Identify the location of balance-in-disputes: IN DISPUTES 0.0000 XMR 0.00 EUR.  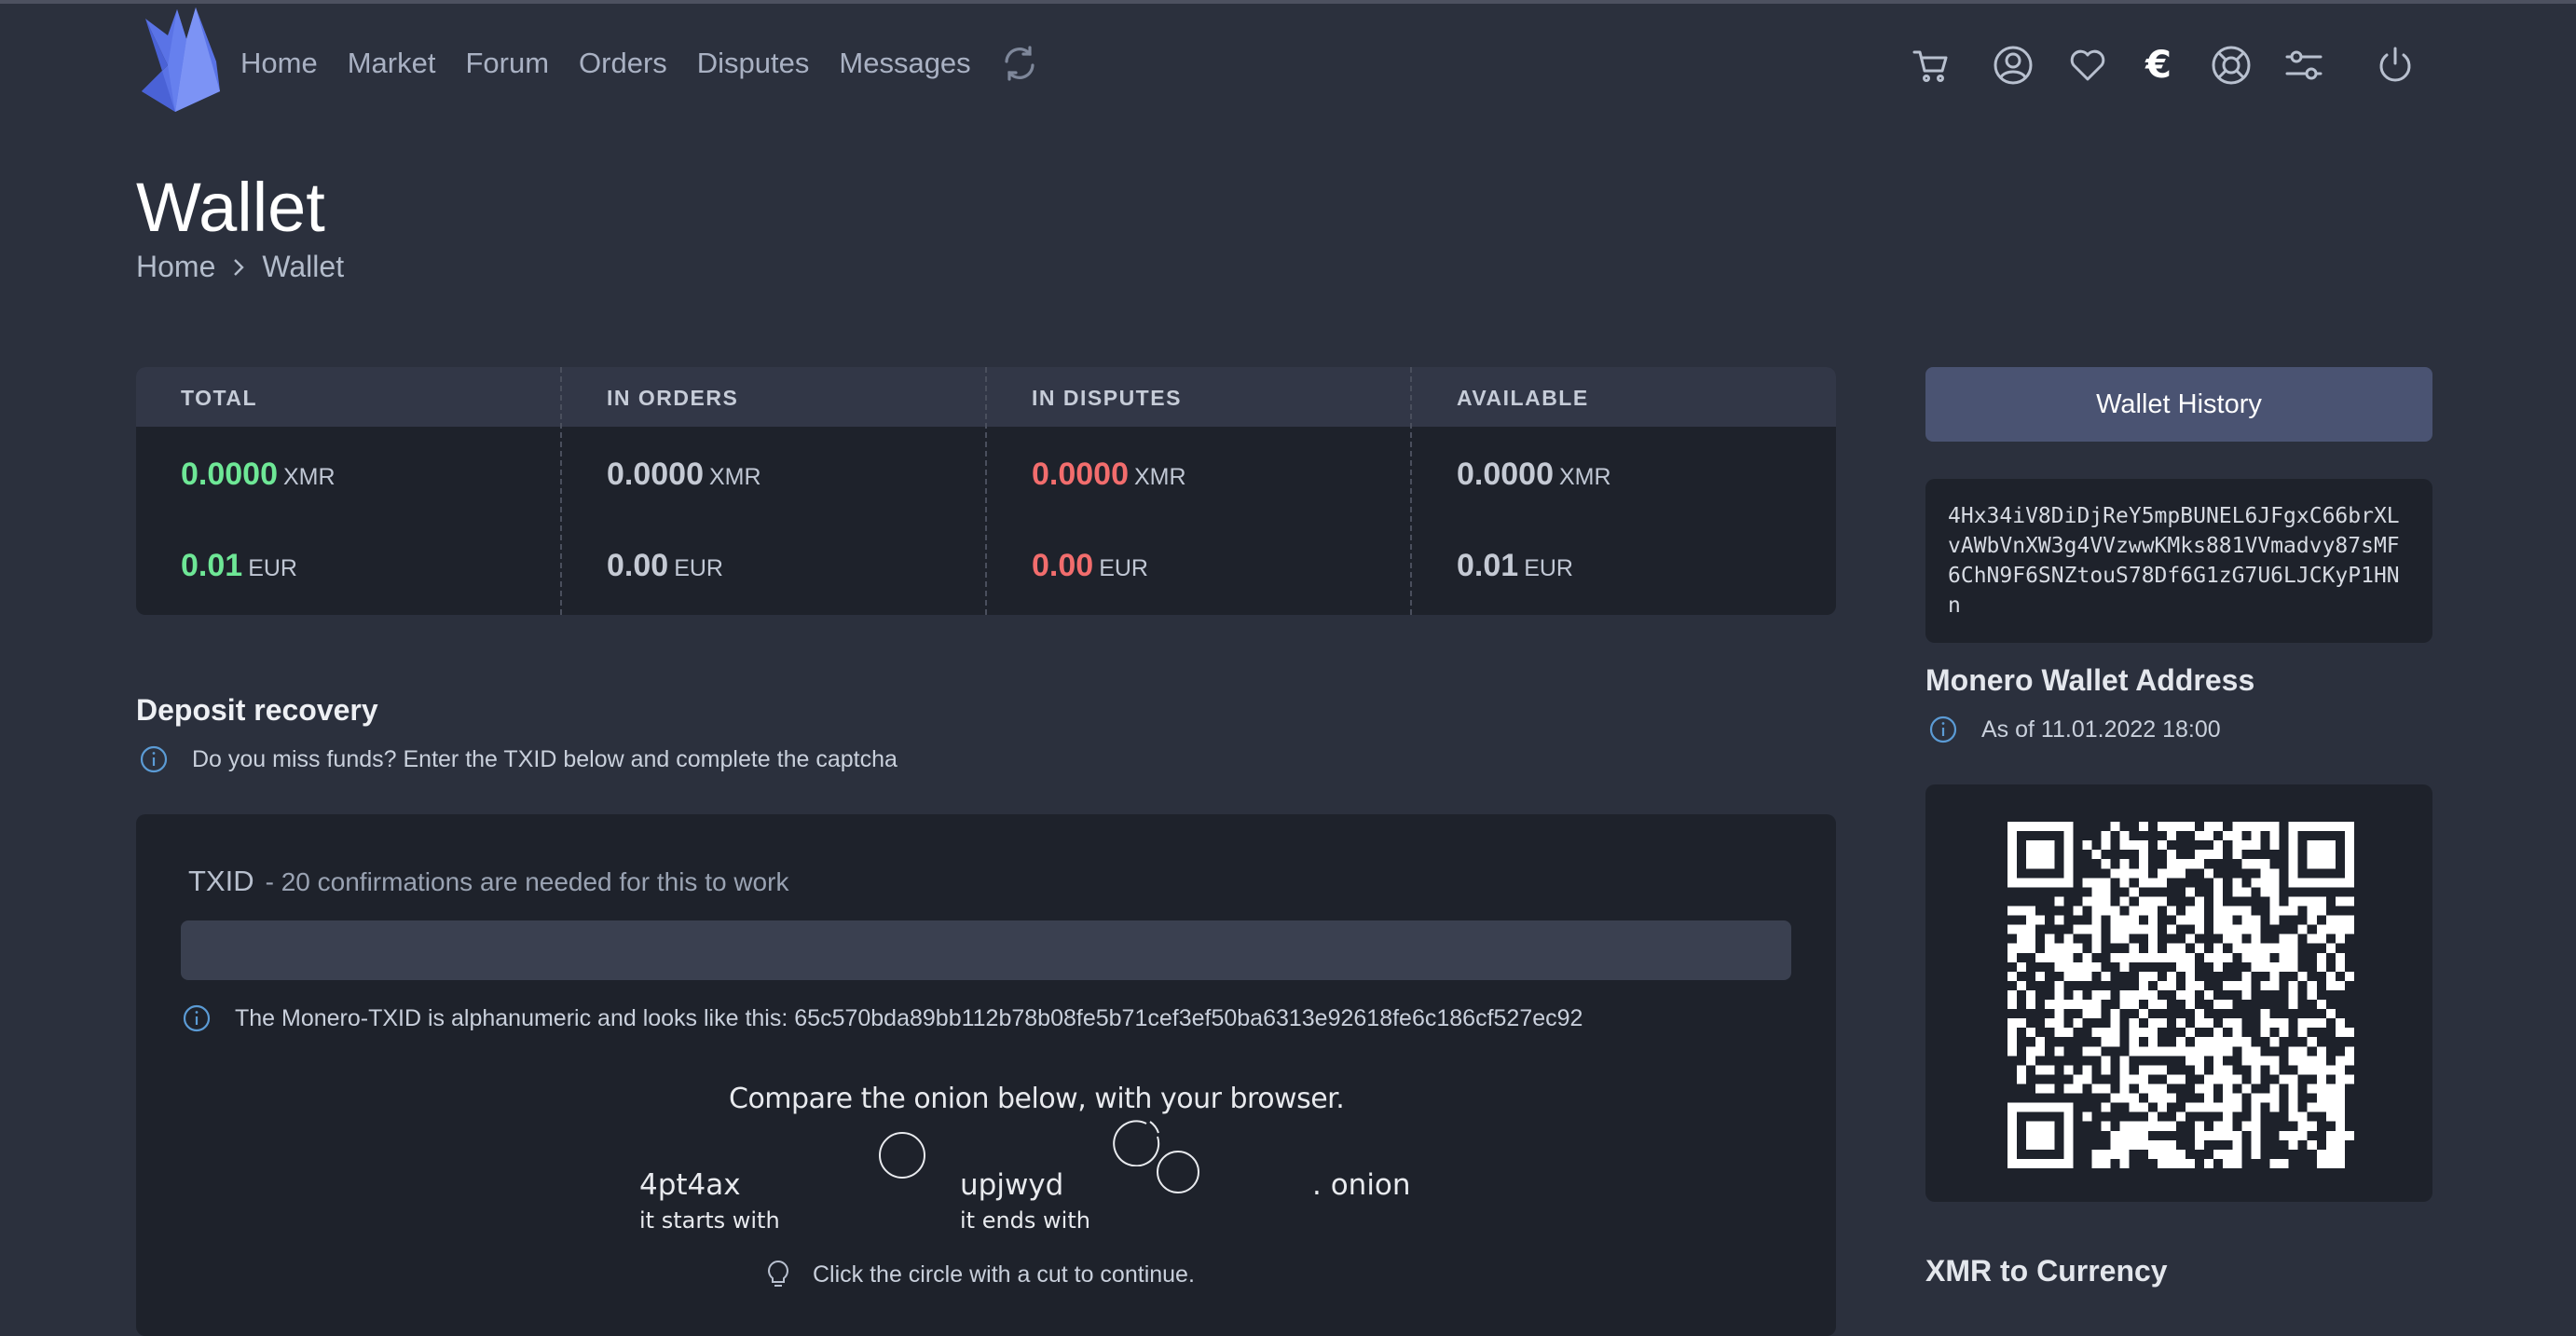
(1198, 491).